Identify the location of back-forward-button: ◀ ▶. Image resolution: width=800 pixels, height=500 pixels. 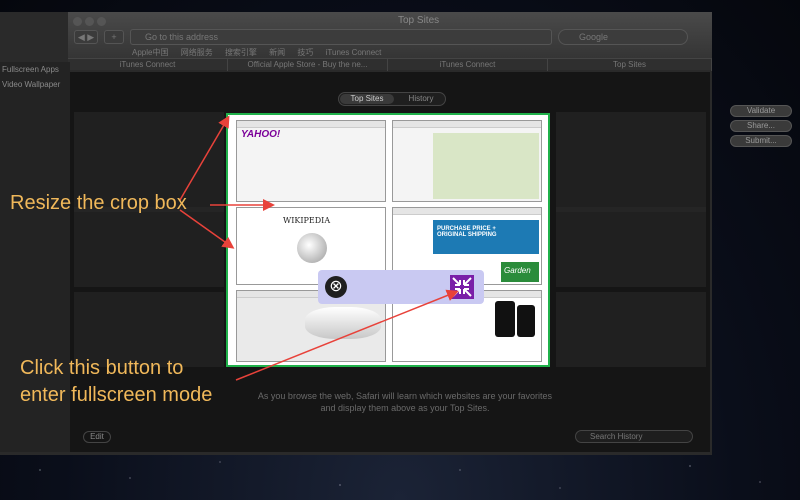
(86, 37).